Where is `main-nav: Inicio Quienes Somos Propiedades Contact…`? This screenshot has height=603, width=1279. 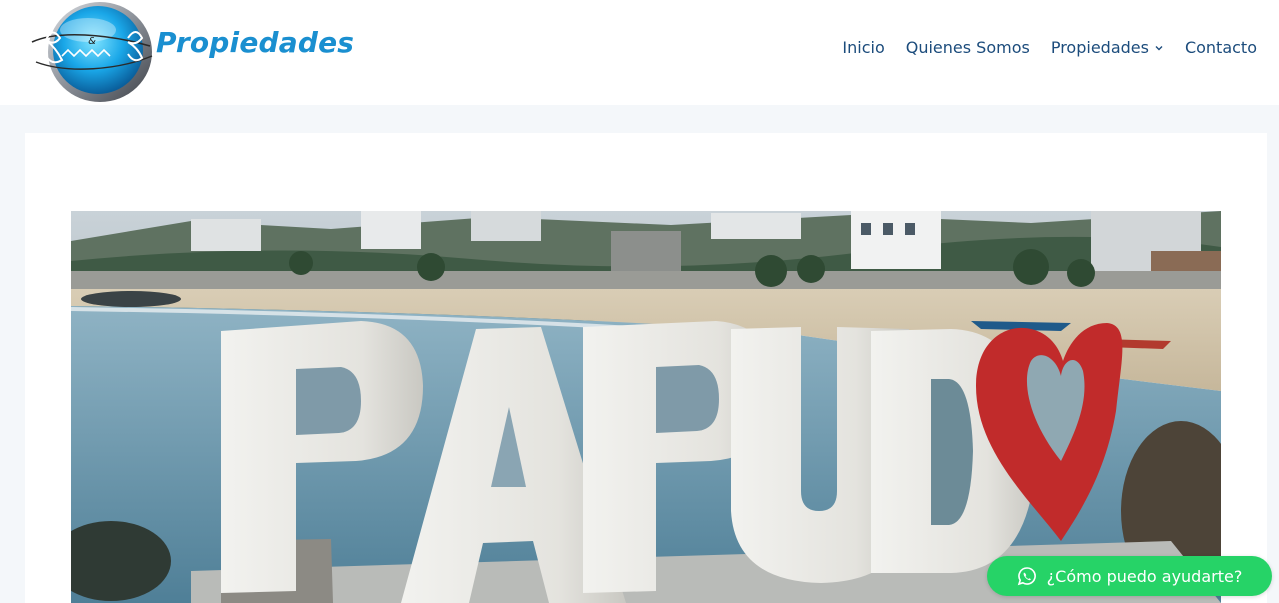 main-nav: Inicio Quienes Somos Propiedades Contact… is located at coordinates (1049, 47).